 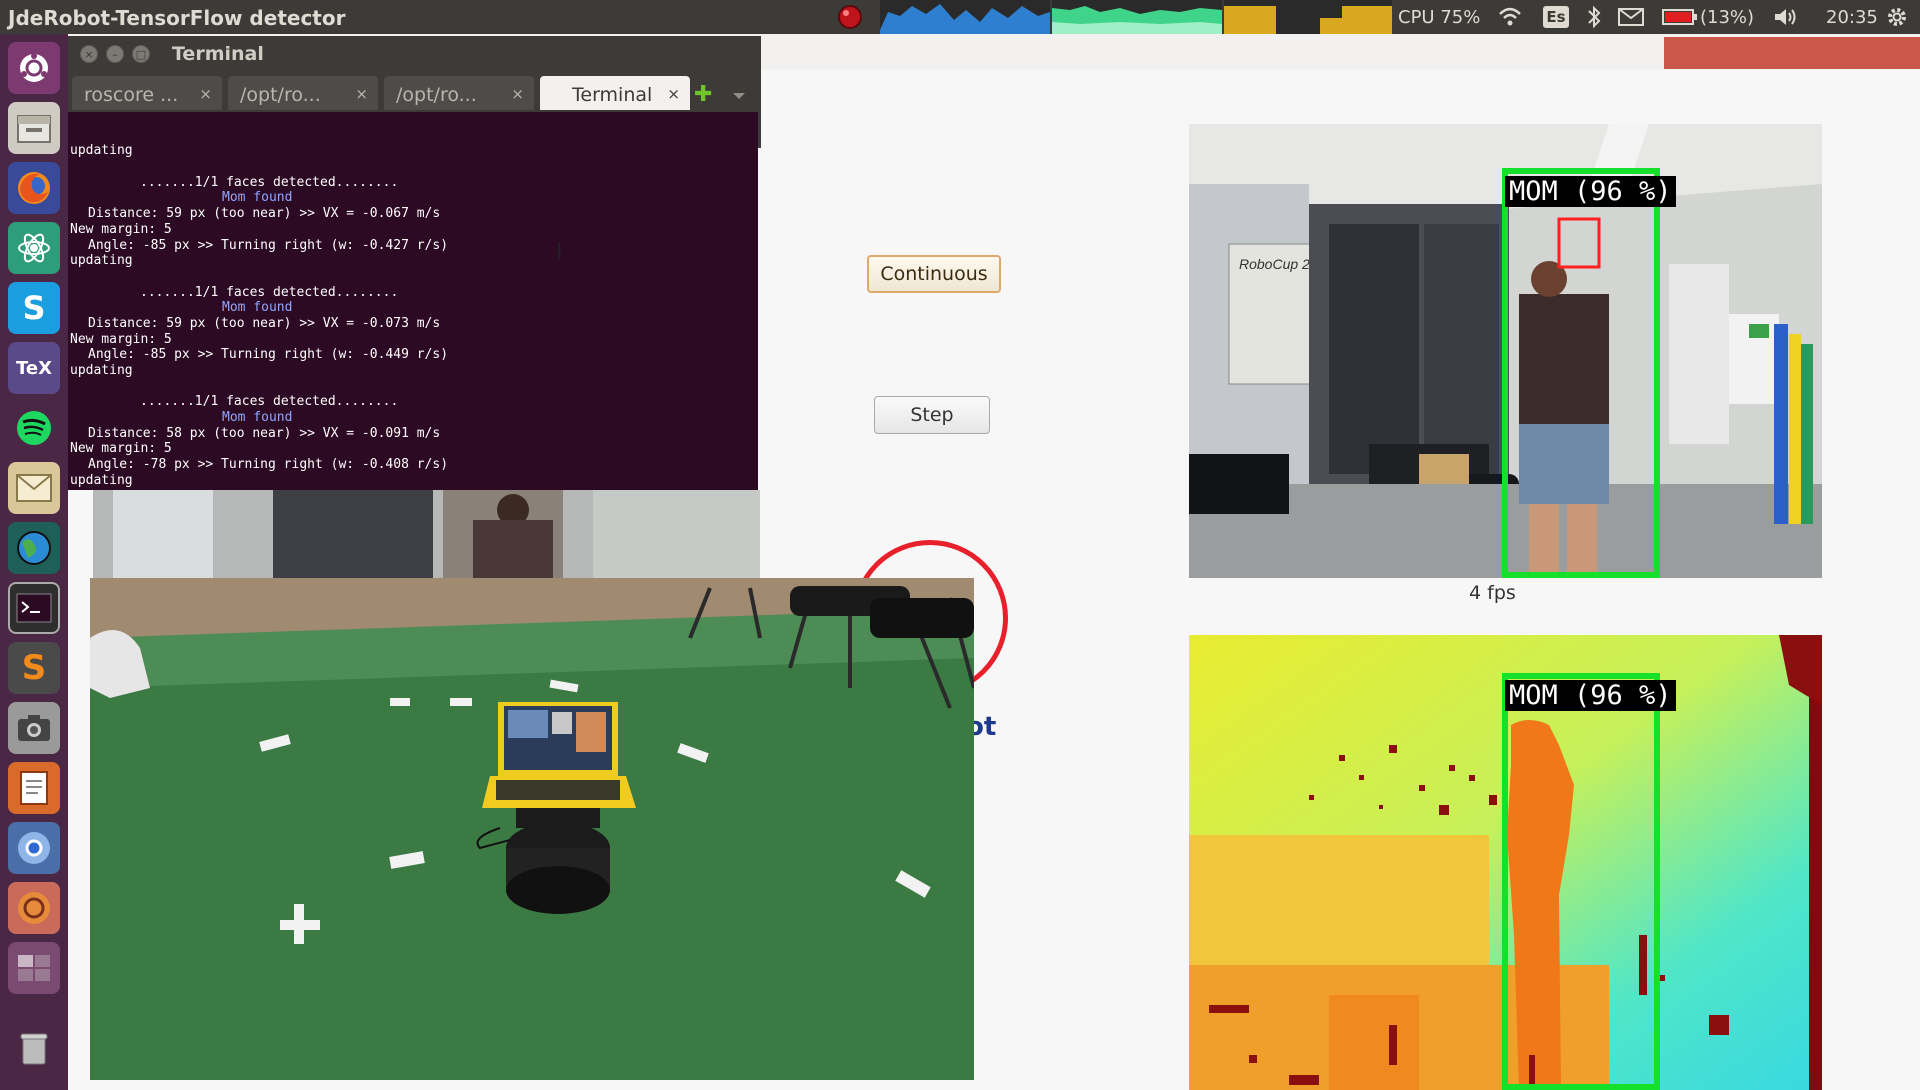 I want to click on terminal-title: Terminal, so click(x=218, y=54).